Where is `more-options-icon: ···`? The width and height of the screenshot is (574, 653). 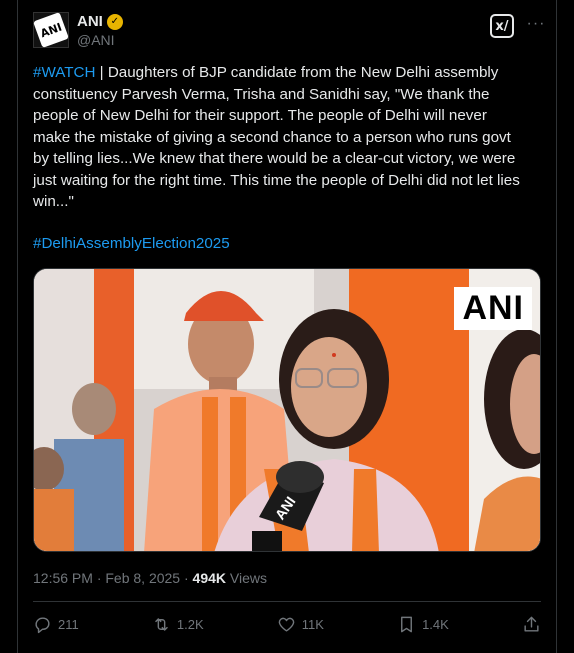 more-options-icon: ··· is located at coordinates (536, 24).